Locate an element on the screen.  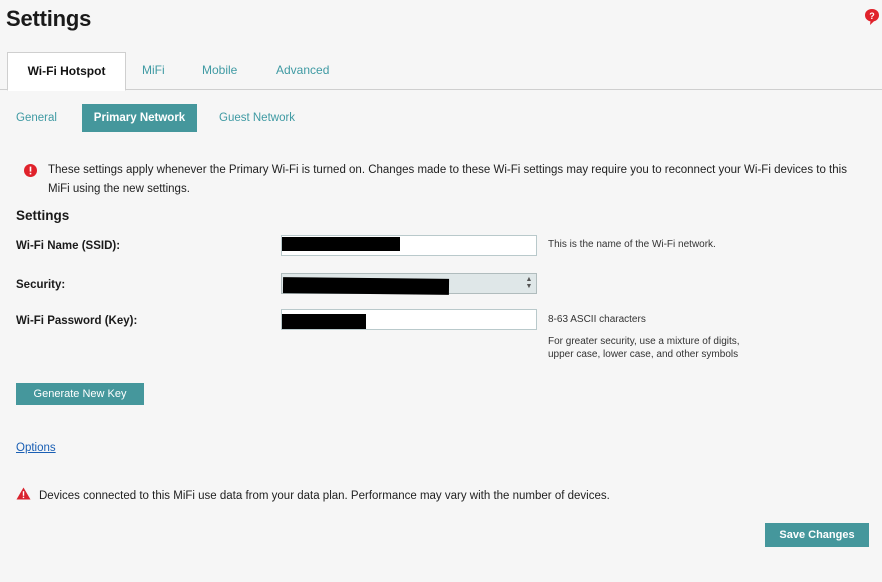
tab-mobile: Mobile is located at coordinates (219, 70).